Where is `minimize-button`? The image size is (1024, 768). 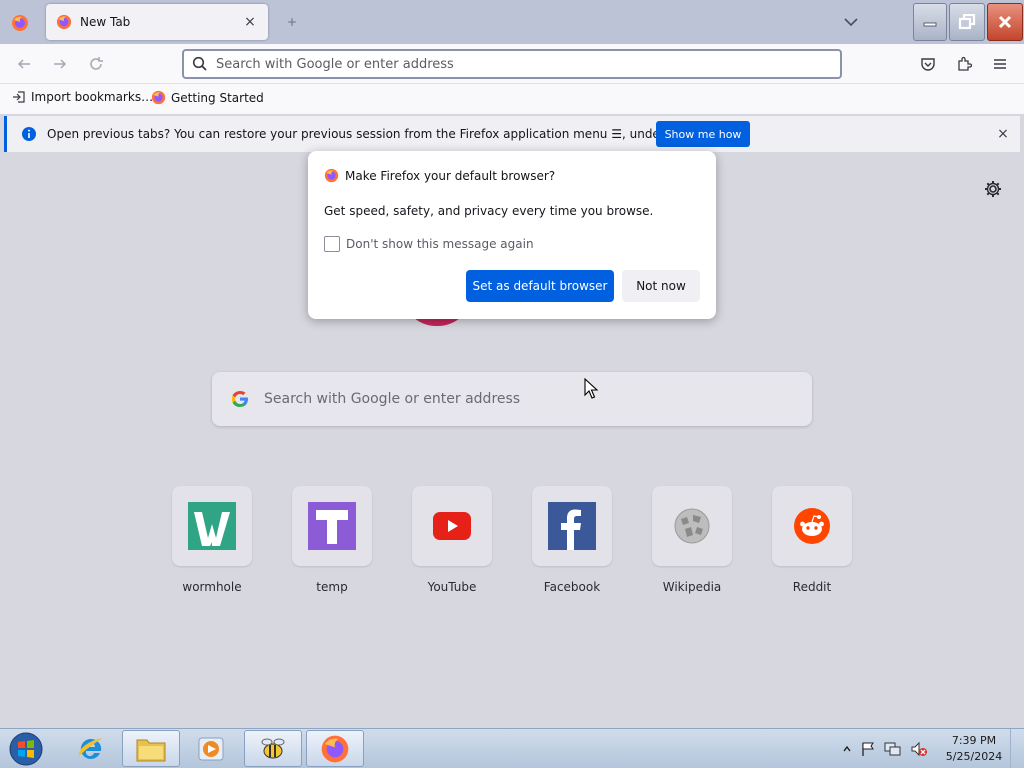 minimize-button is located at coordinates (930, 22).